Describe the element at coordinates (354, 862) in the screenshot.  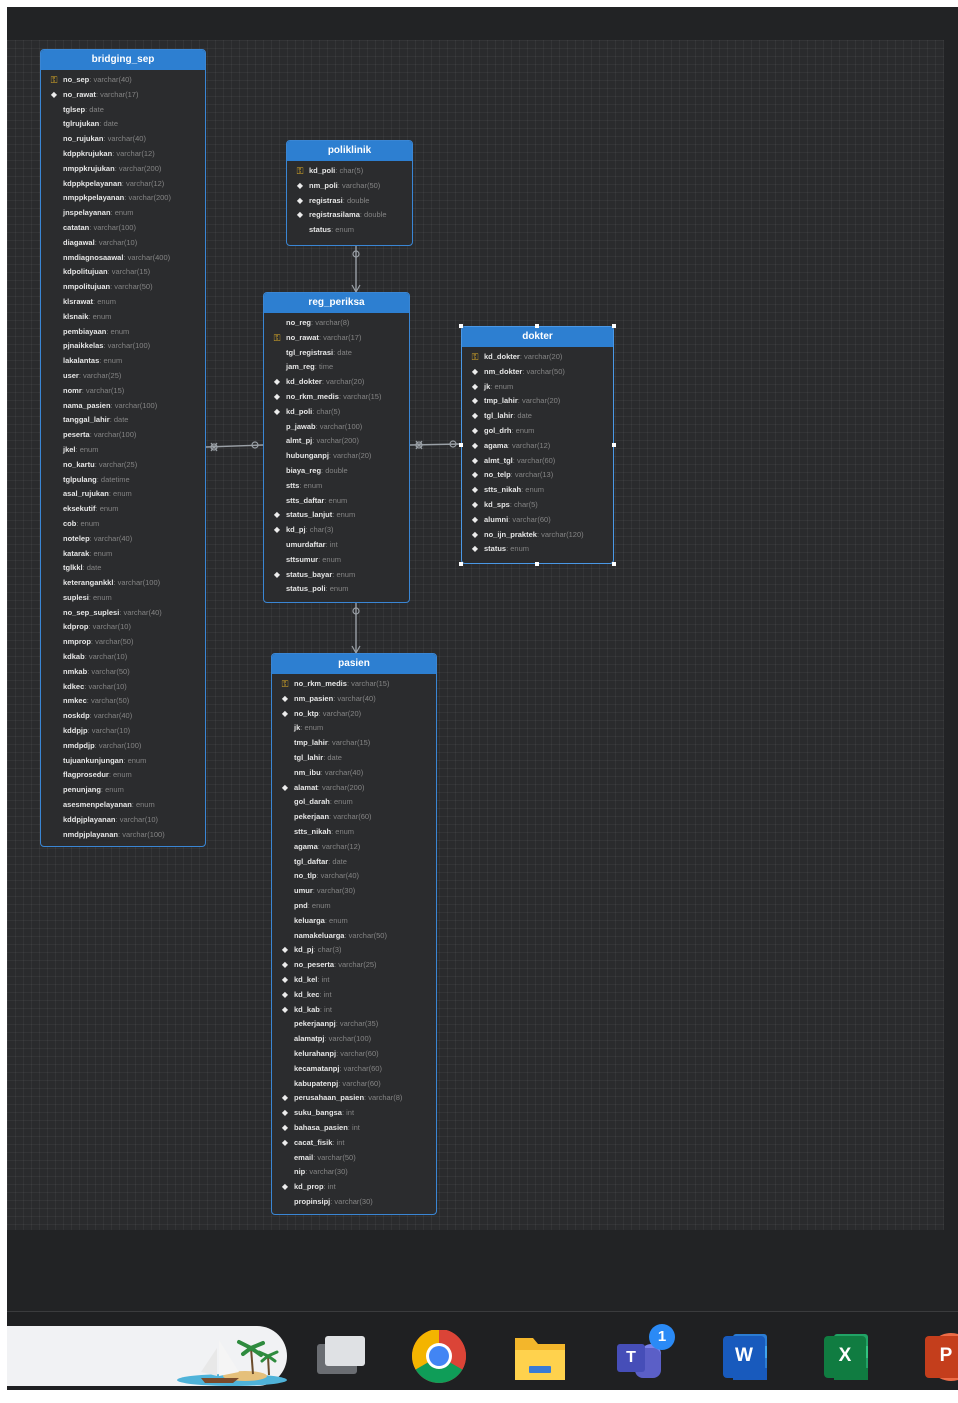
I see `column-row: tgl_daftar: date` at that location.